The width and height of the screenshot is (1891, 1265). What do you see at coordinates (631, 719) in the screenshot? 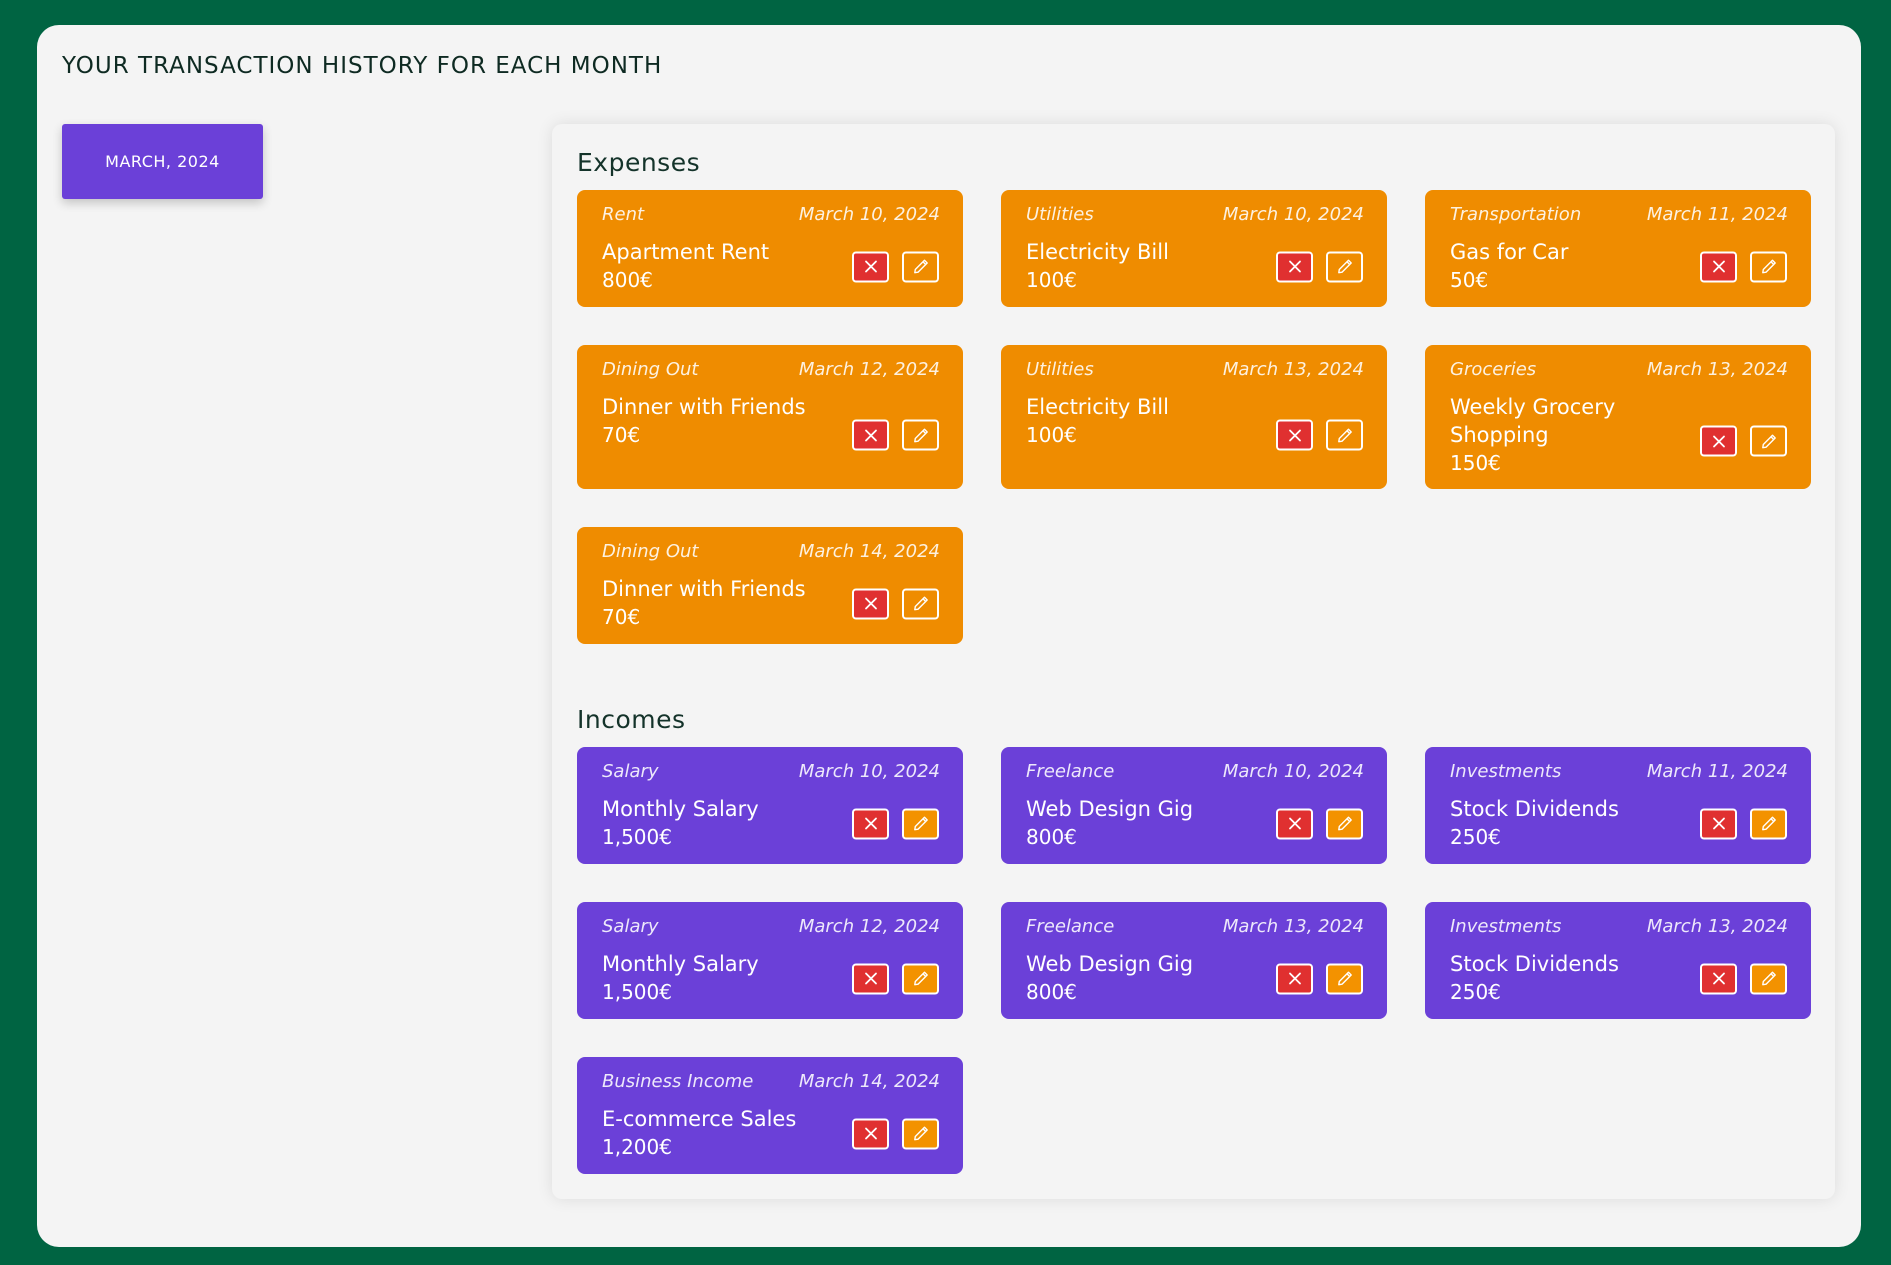
I see `incomes-heading: Incomes` at bounding box center [631, 719].